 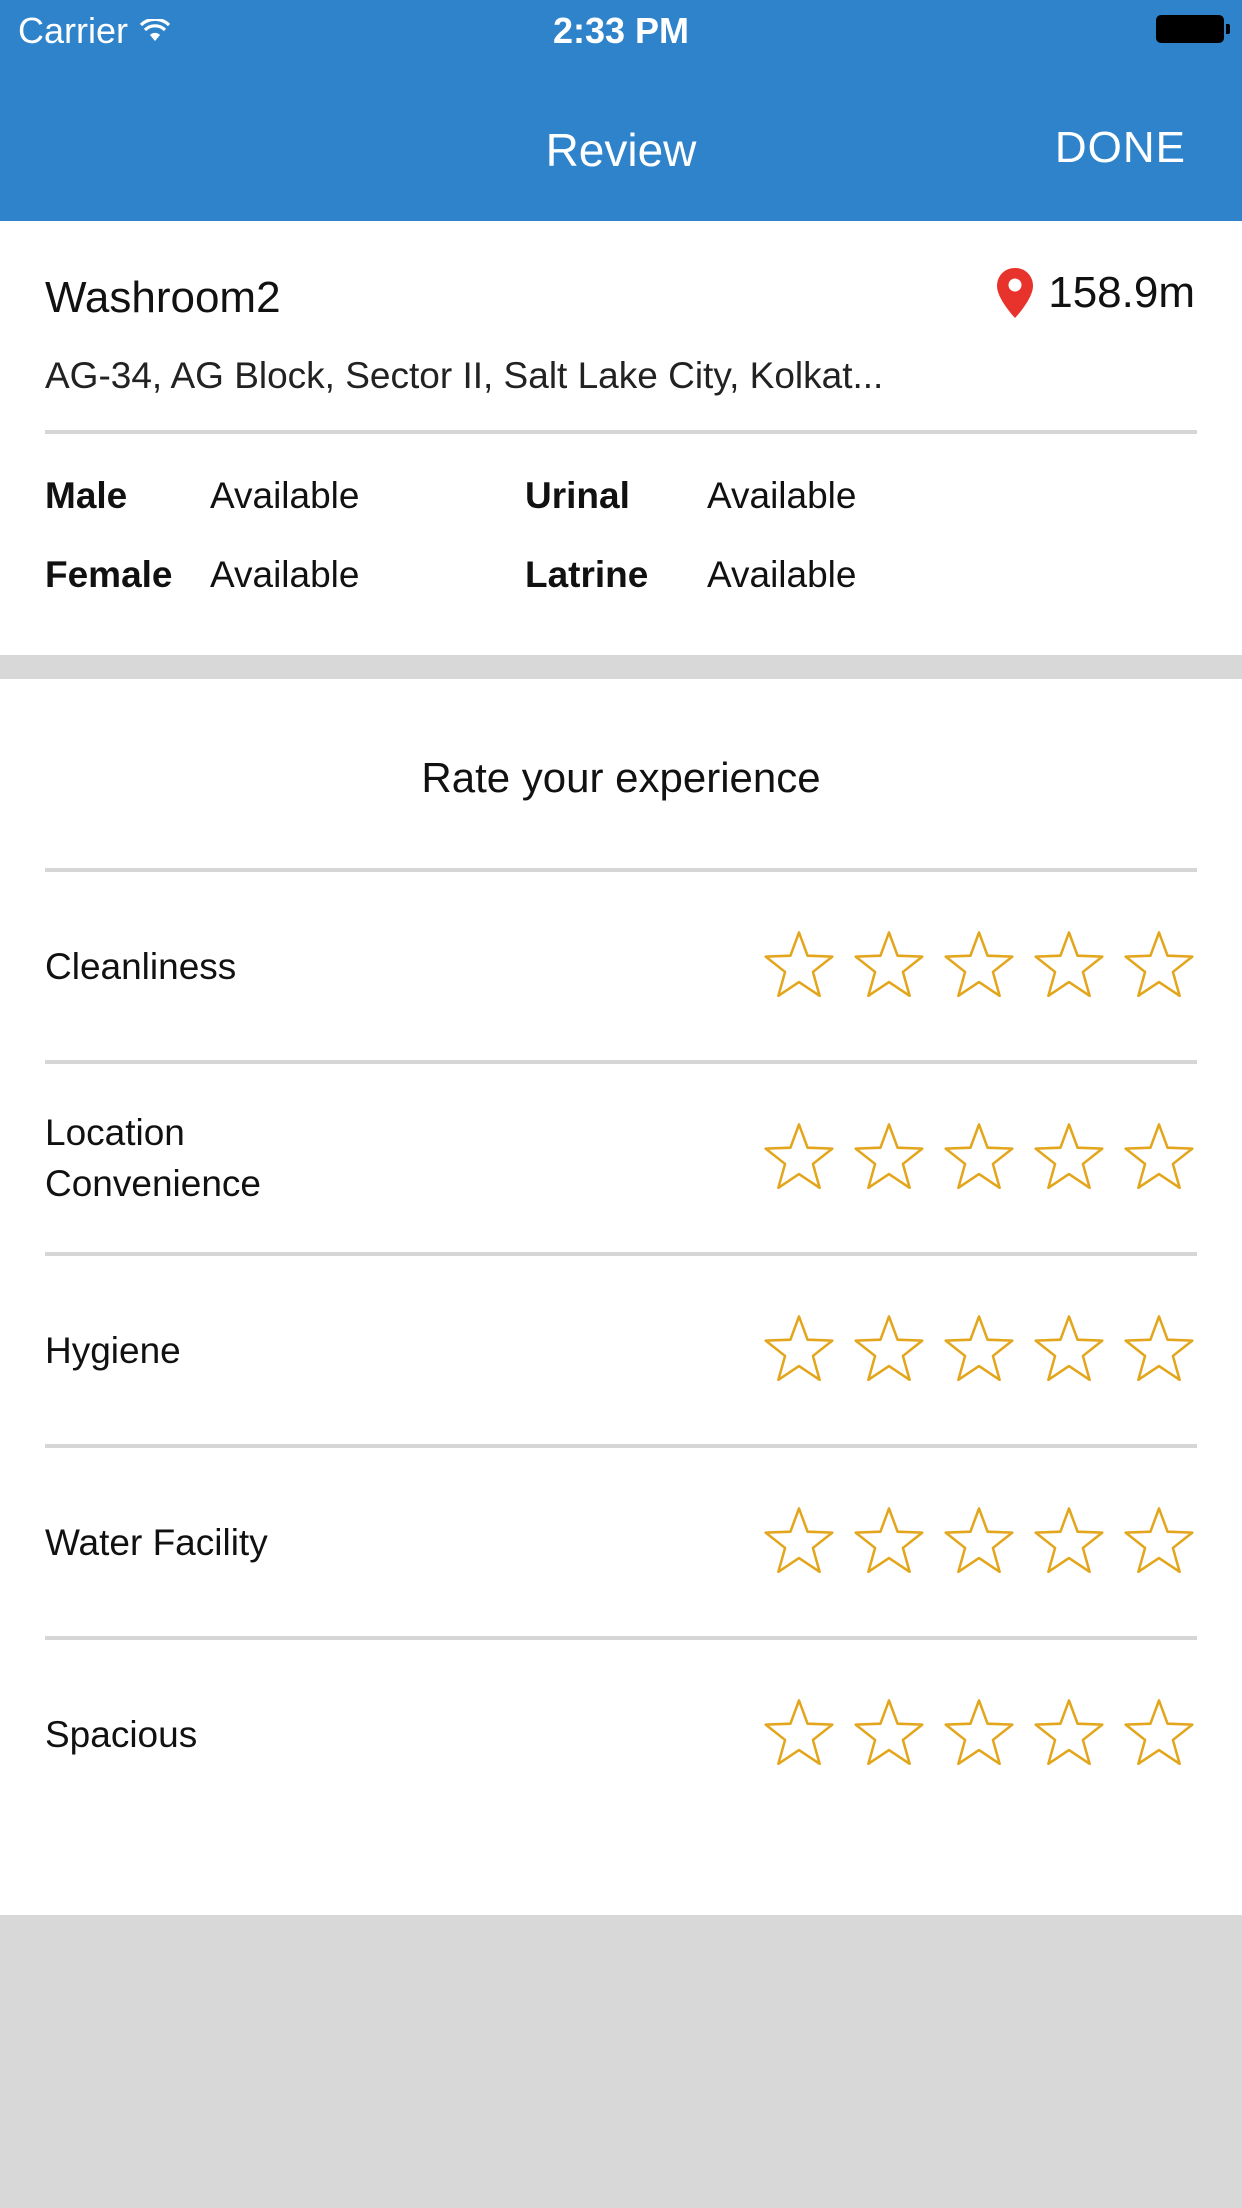 I want to click on facility-value-latrine: Available, so click(x=782, y=574).